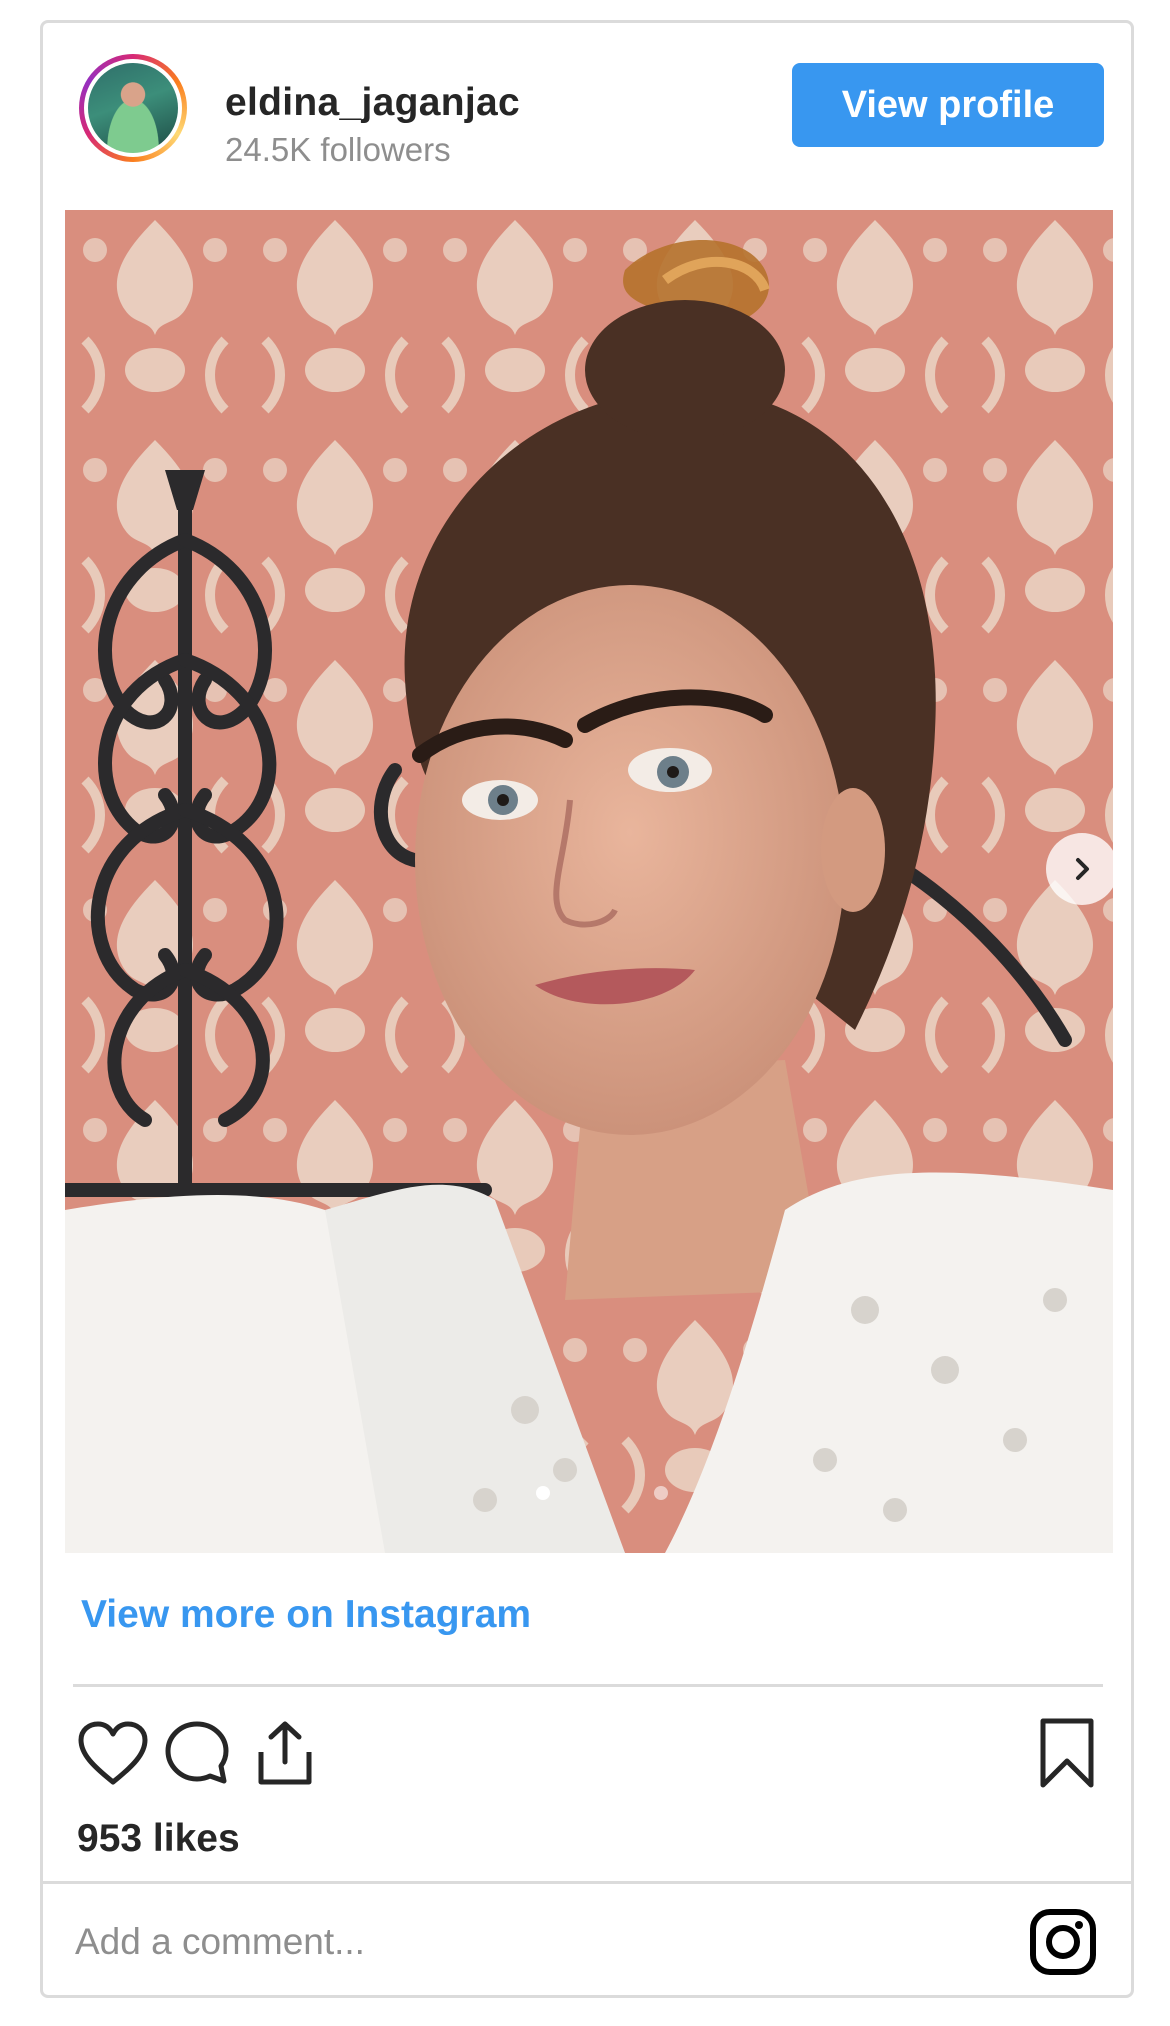 The height and width of the screenshot is (2026, 1170). What do you see at coordinates (525, 1942) in the screenshot?
I see `comment-input` at bounding box center [525, 1942].